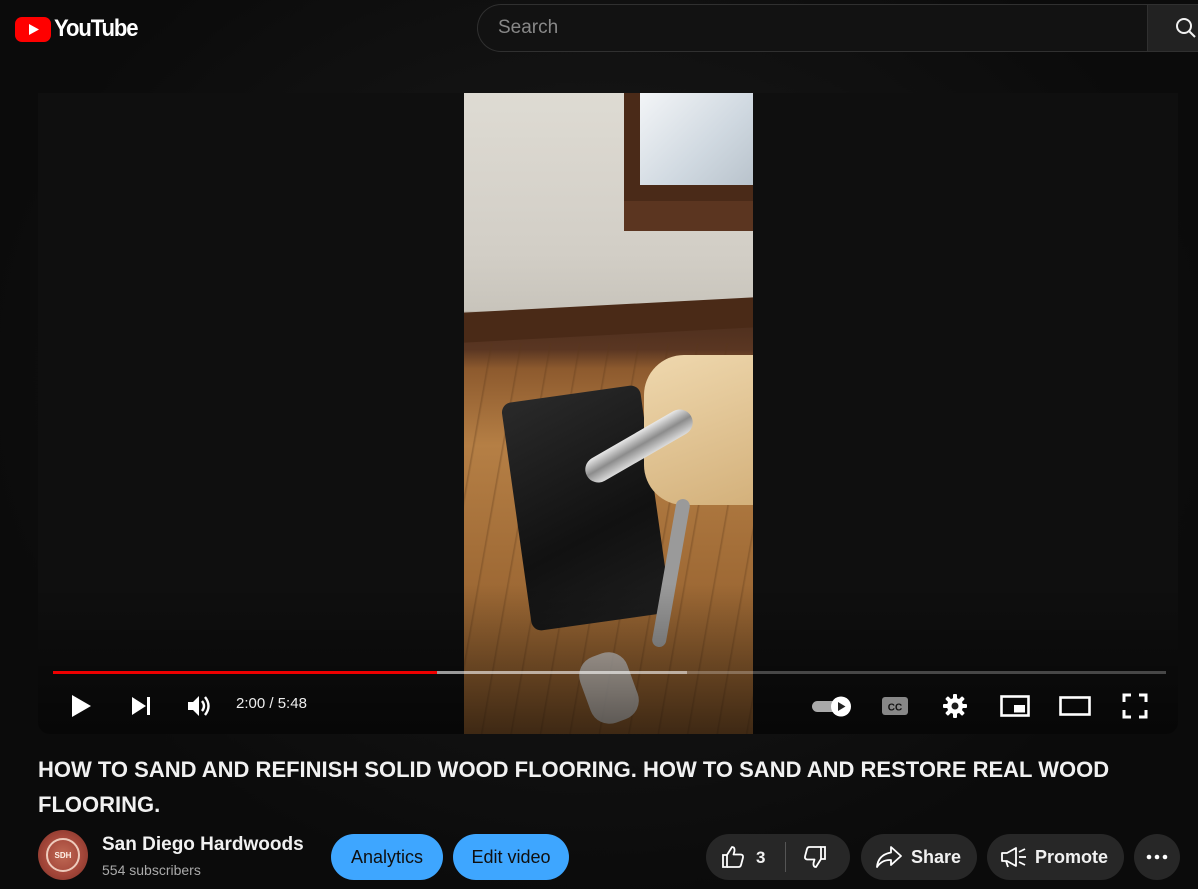 Image resolution: width=1198 pixels, height=889 pixels. I want to click on next-button, so click(141, 706).